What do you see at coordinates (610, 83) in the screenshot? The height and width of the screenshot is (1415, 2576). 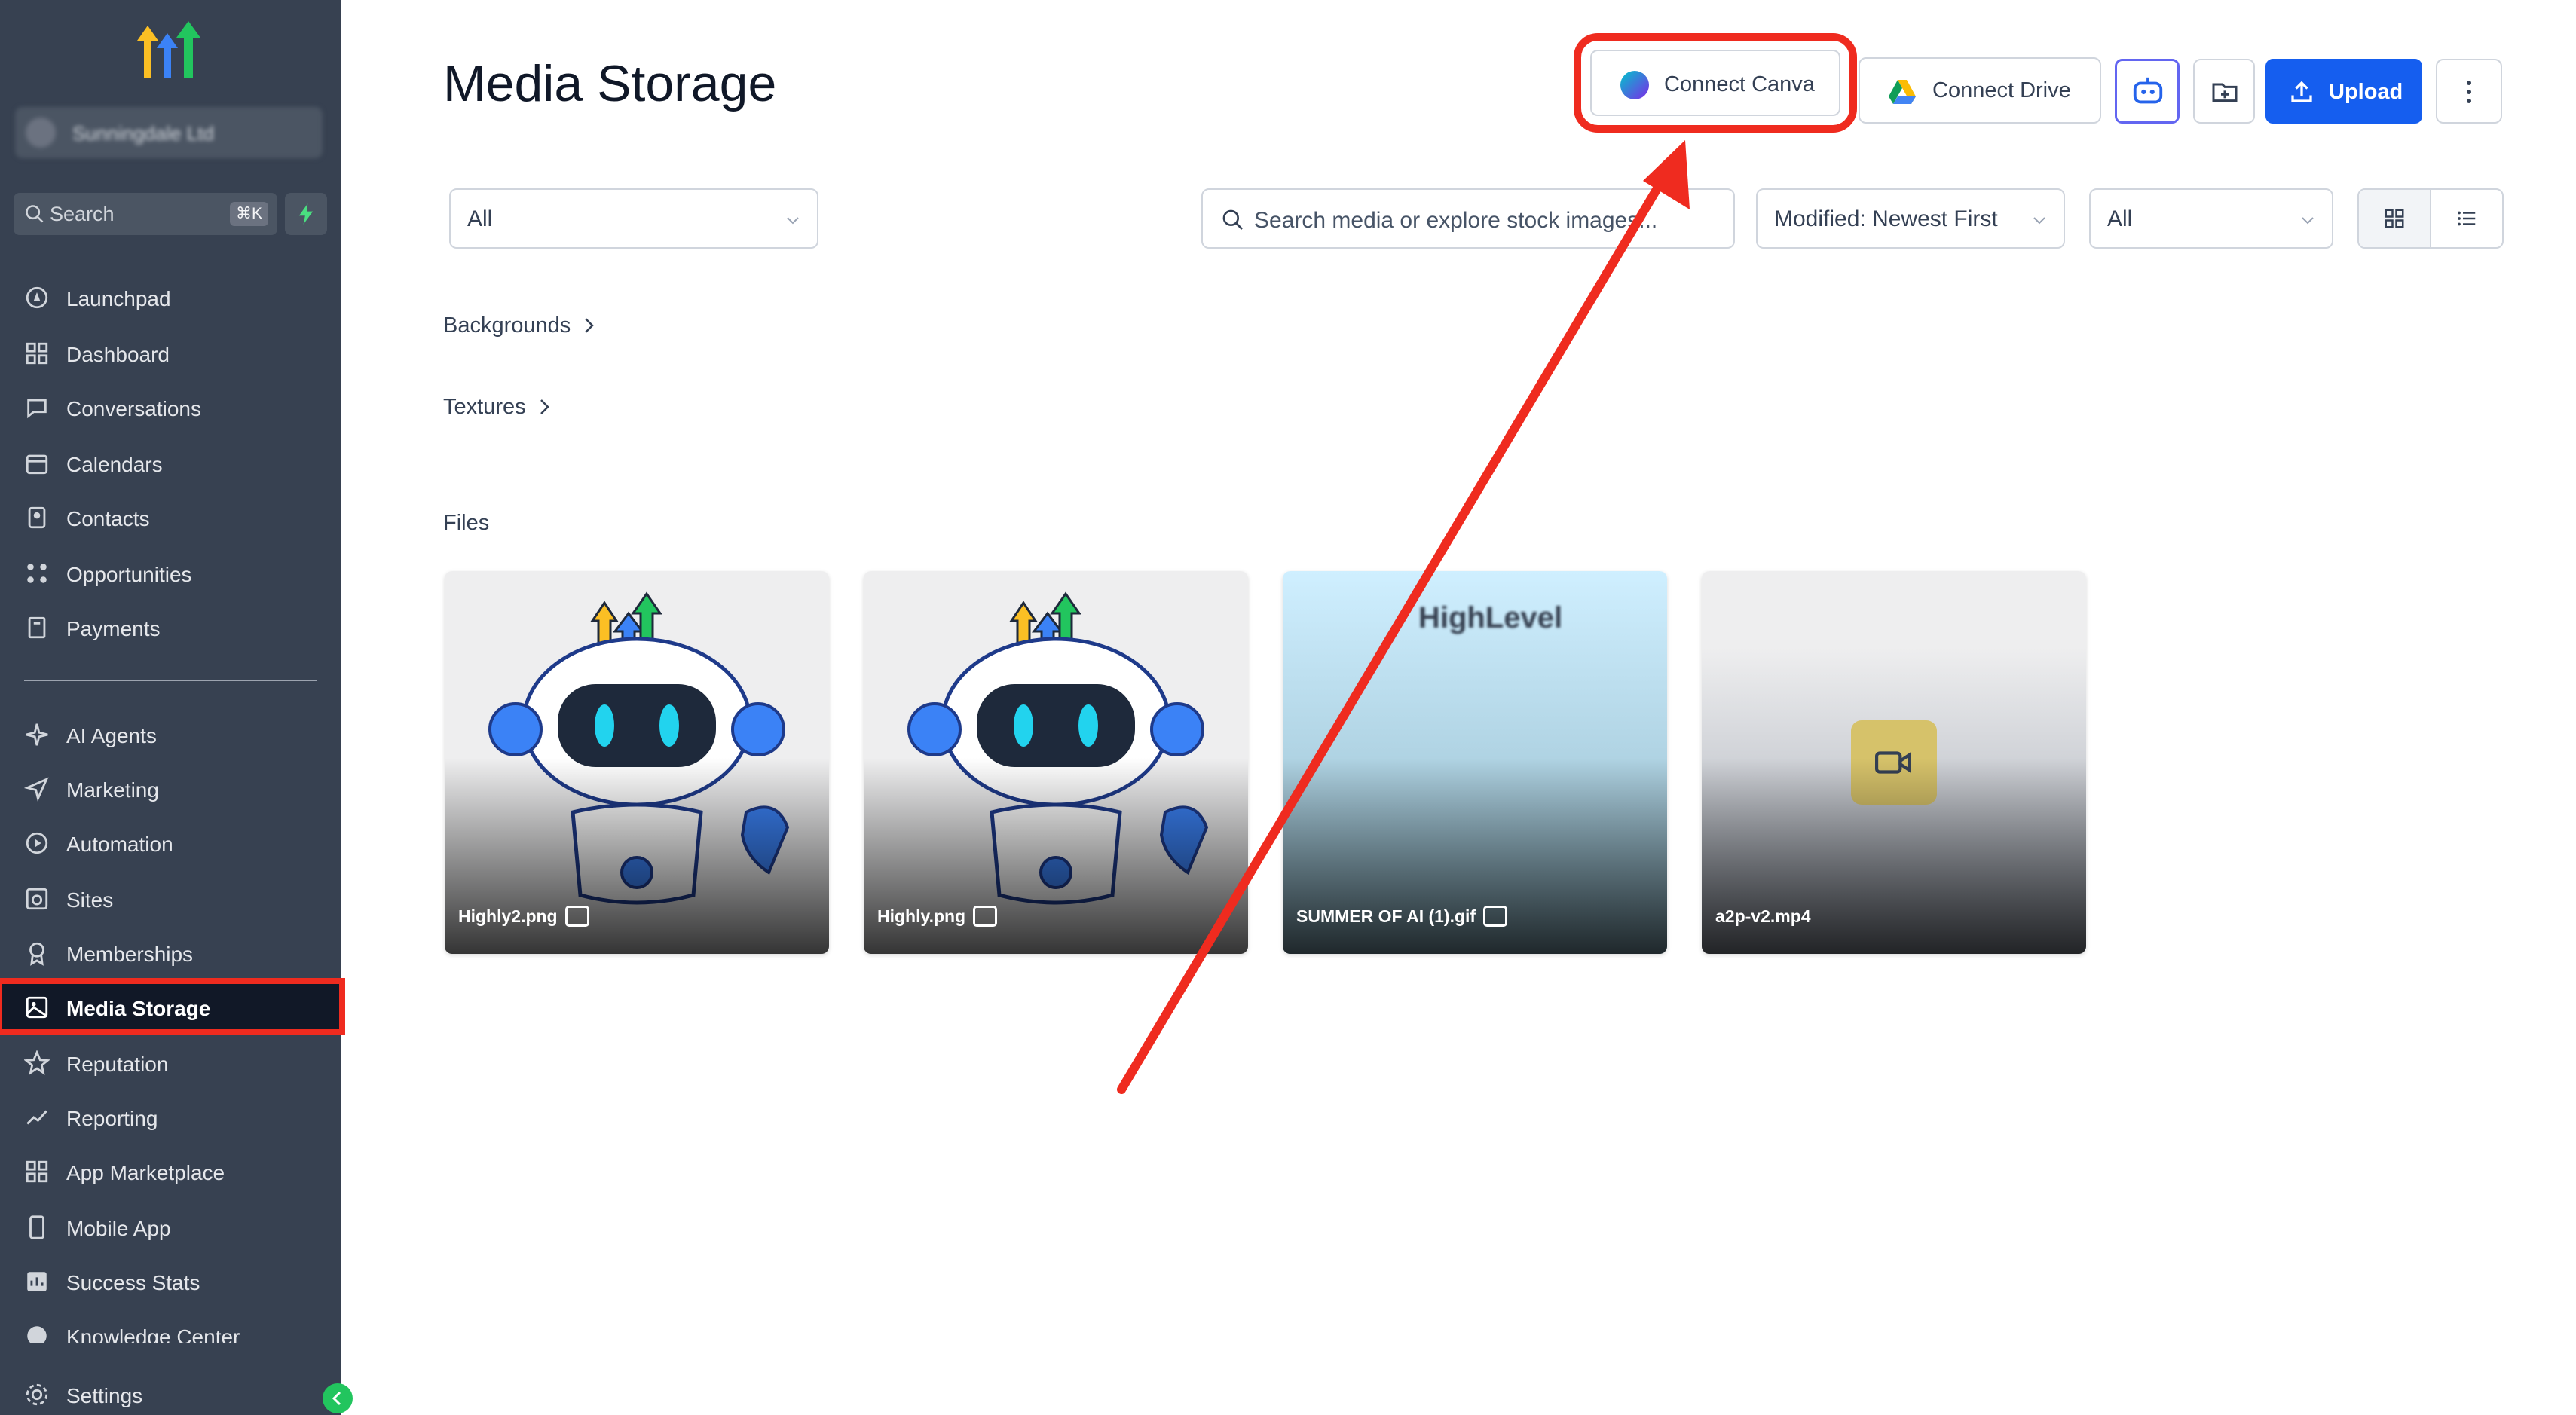 I see `page-title: Media Storage` at bounding box center [610, 83].